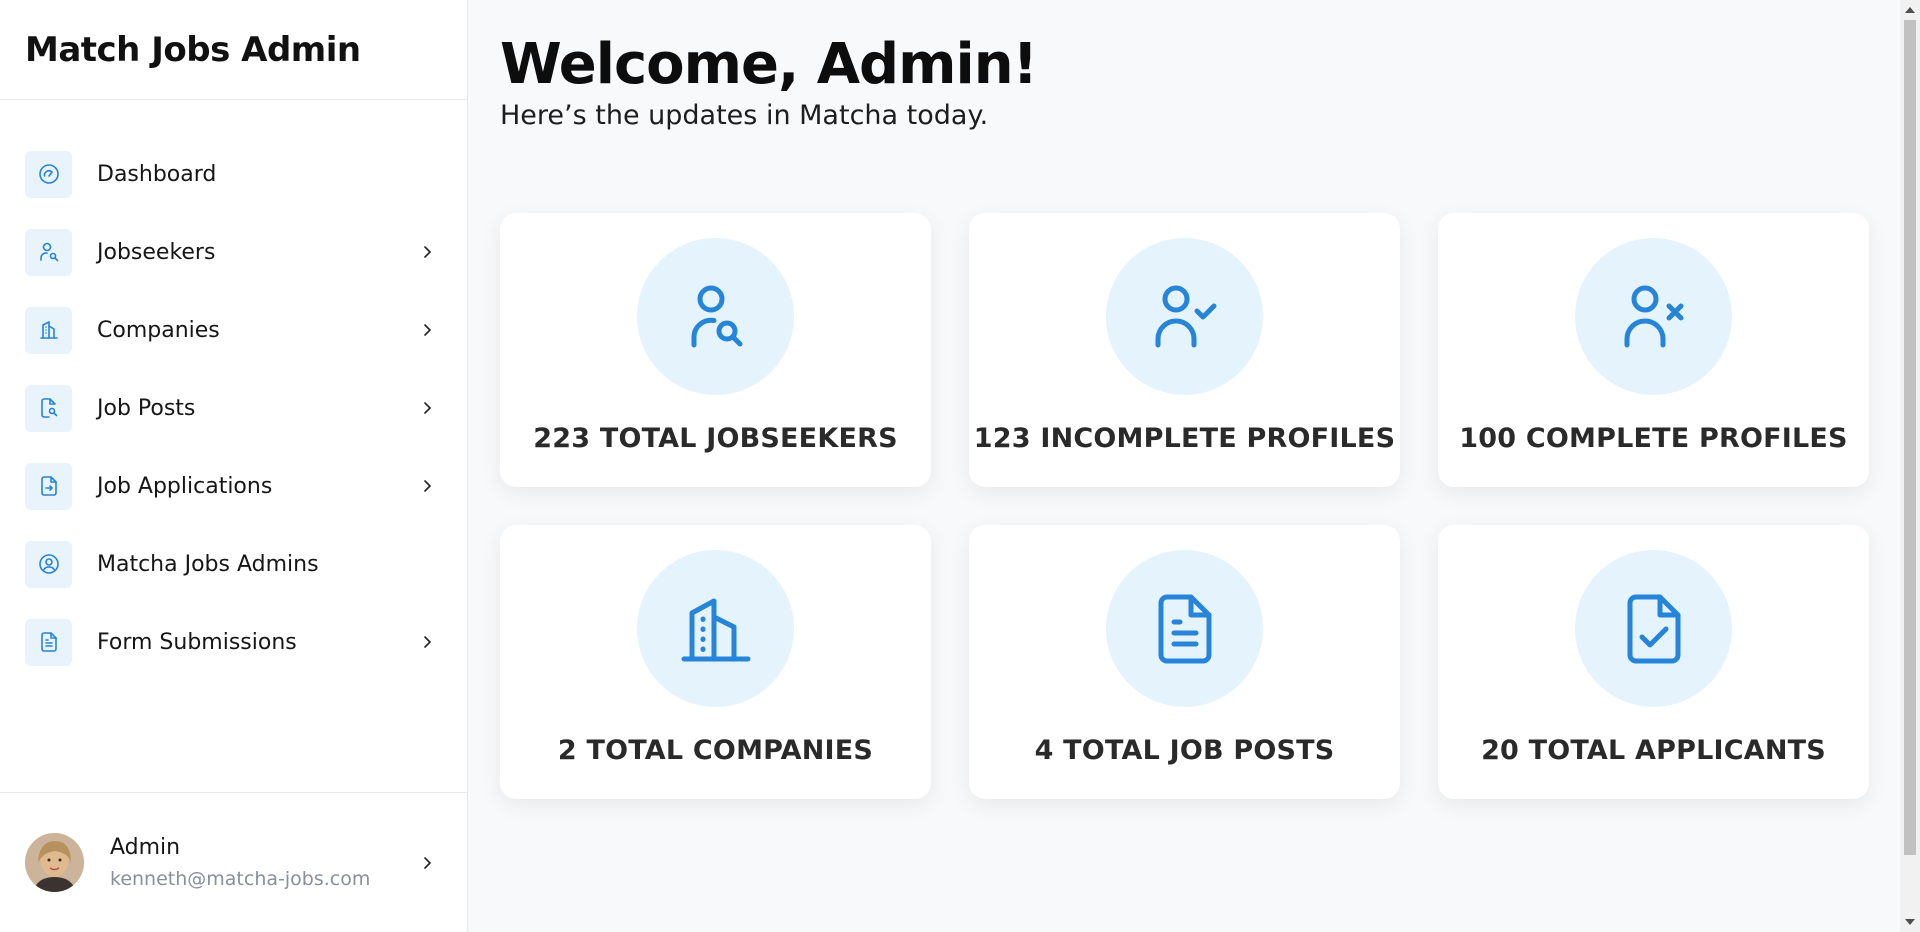 Image resolution: width=1920 pixels, height=932 pixels. What do you see at coordinates (157, 174) in the screenshot?
I see `sidebar-item-label: Dashboard` at bounding box center [157, 174].